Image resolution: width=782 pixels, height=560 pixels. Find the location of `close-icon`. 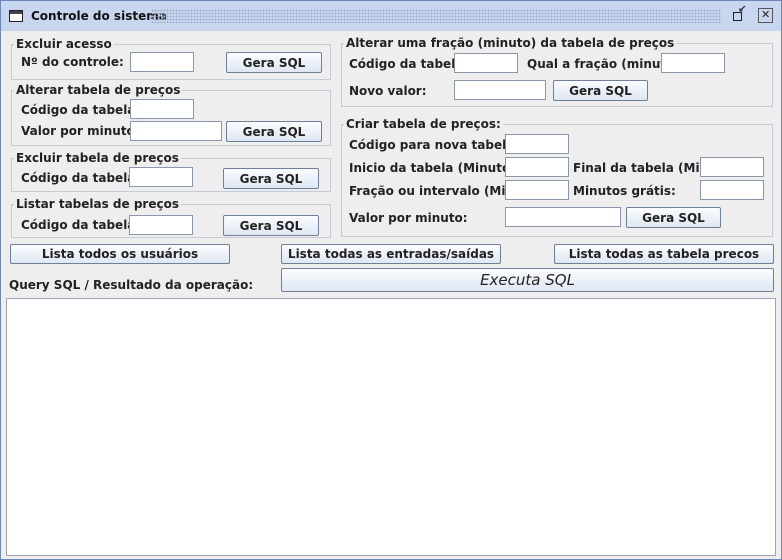

close-icon is located at coordinates (765, 15).